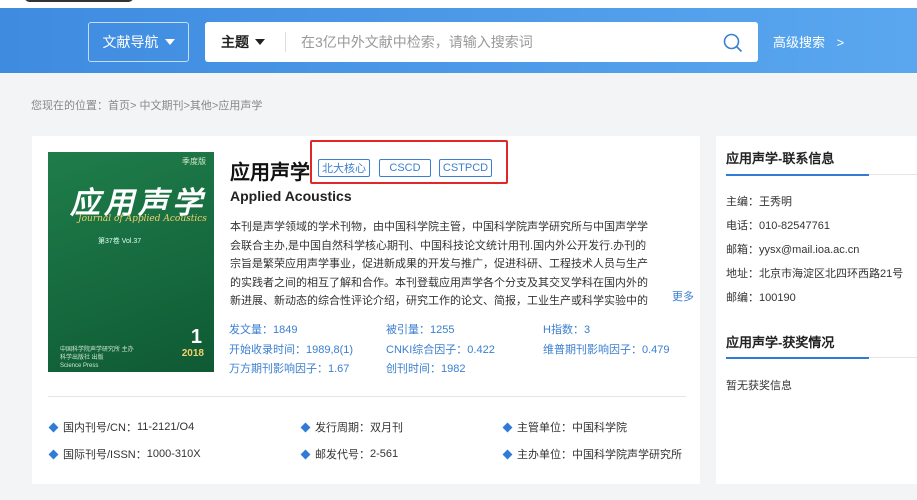  I want to click on info-sponsor: 主办单位： 中国科学院声学研究所, so click(592, 454).